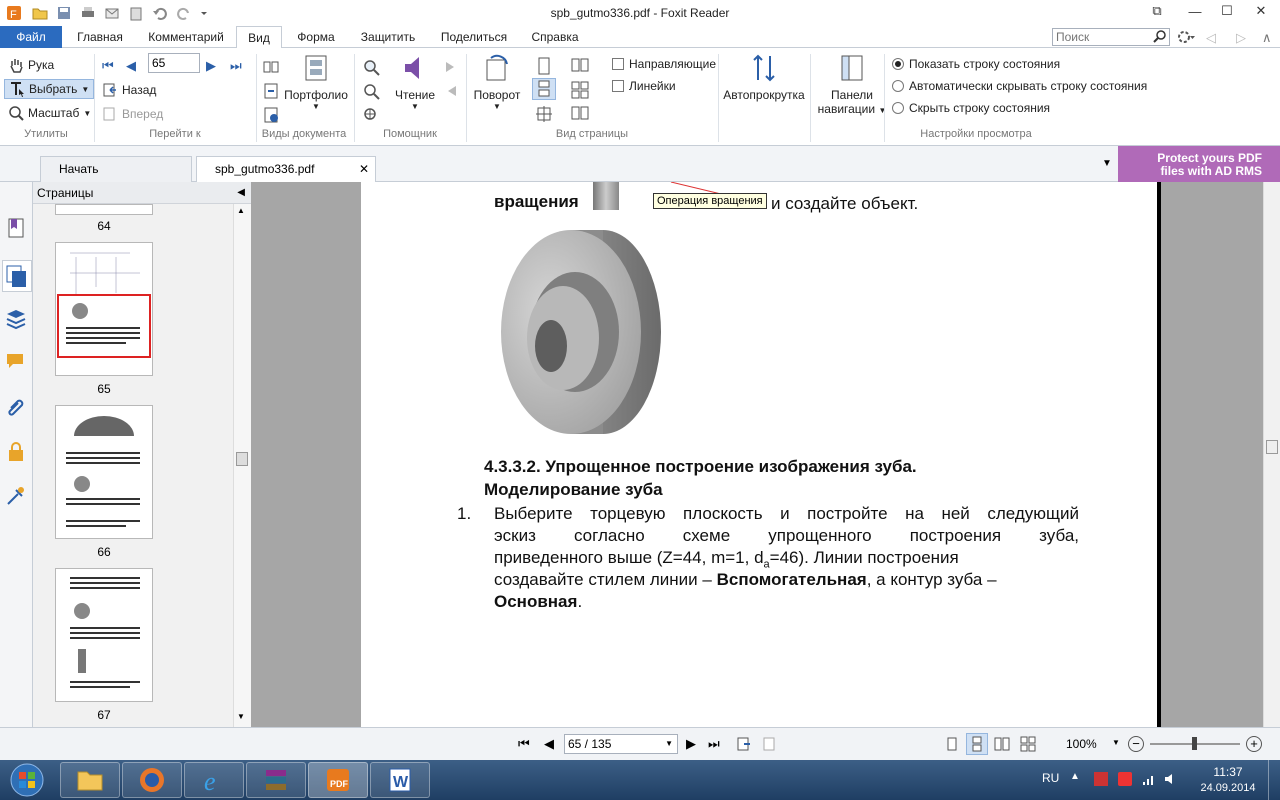 This screenshot has height=800, width=1280. Describe the element at coordinates (580, 114) in the screenshot. I see `separate-cover-icon` at that location.